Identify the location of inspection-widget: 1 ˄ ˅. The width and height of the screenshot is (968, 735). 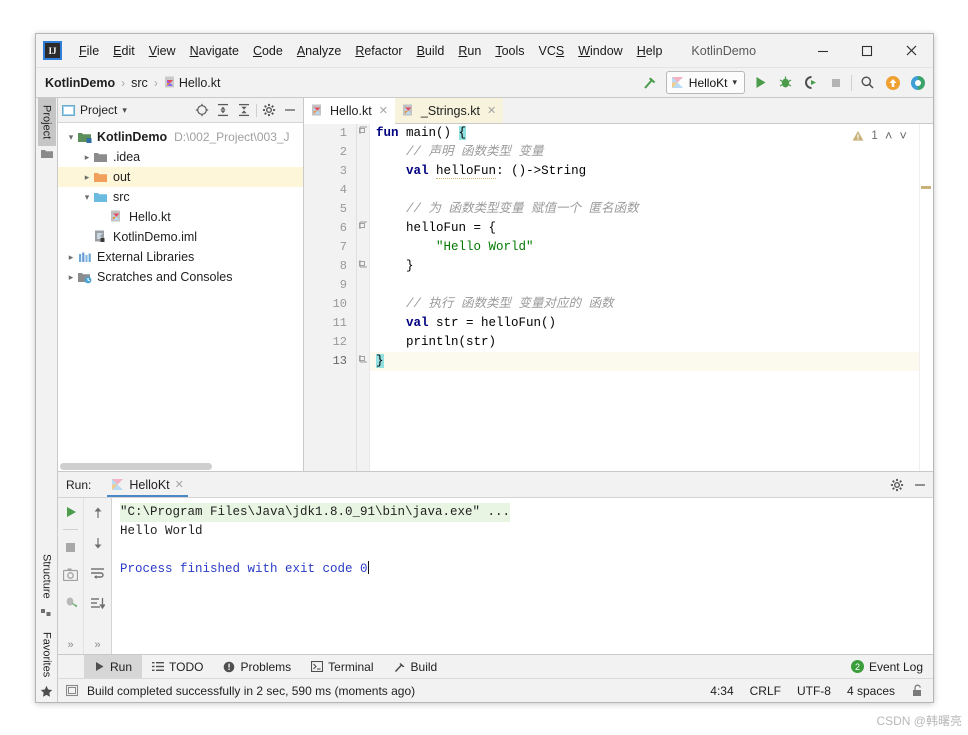
(879, 135).